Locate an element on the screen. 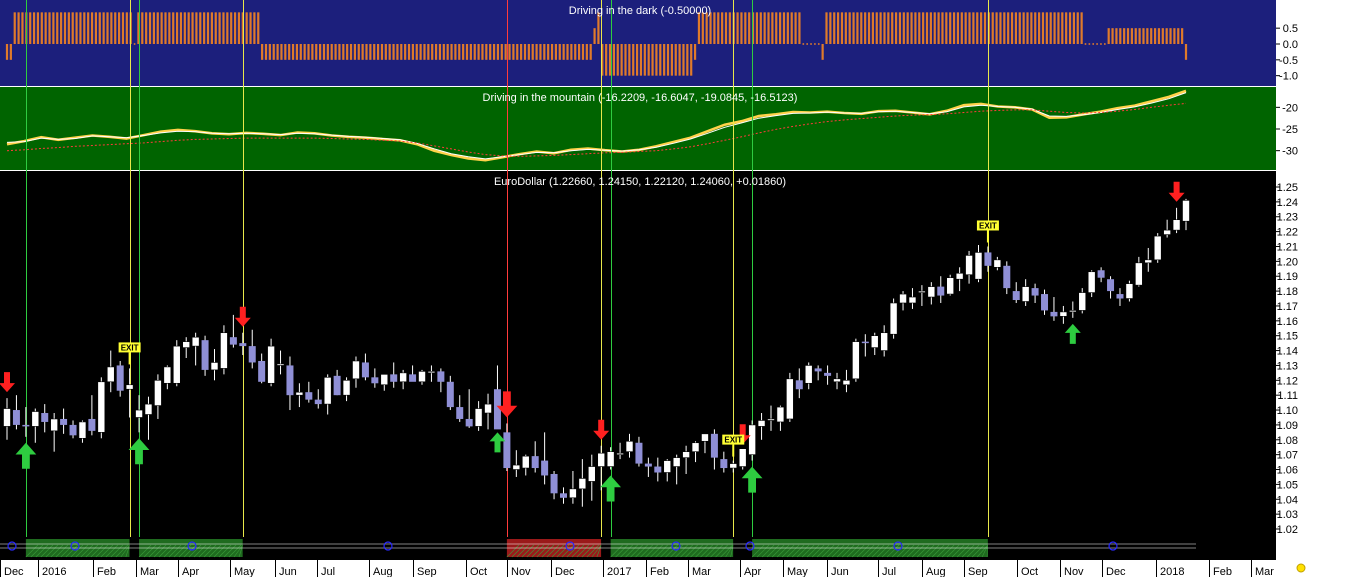 The height and width of the screenshot is (577, 1352). x-tick-label: Apr is located at coordinates (190, 571).